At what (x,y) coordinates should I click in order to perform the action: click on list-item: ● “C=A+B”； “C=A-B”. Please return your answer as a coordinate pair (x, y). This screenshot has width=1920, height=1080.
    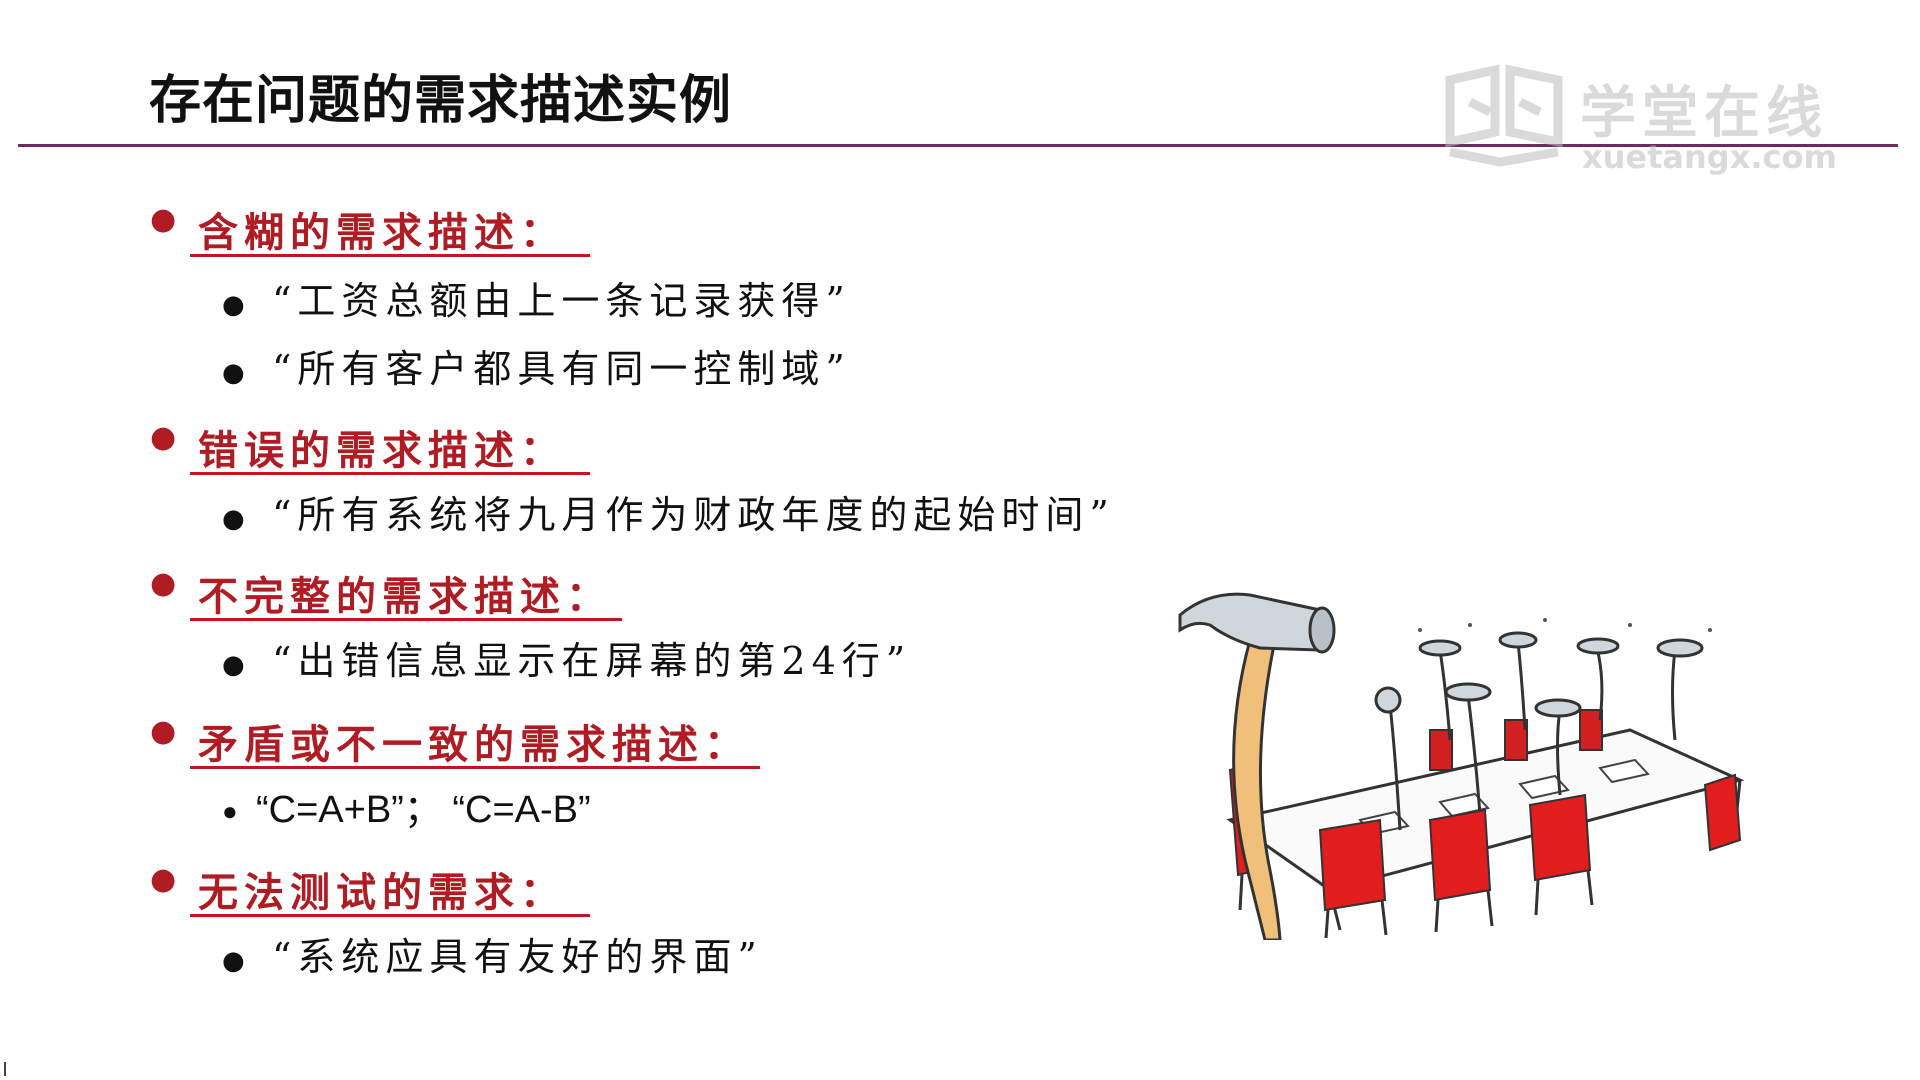
    Looking at the image, I should click on (406, 810).